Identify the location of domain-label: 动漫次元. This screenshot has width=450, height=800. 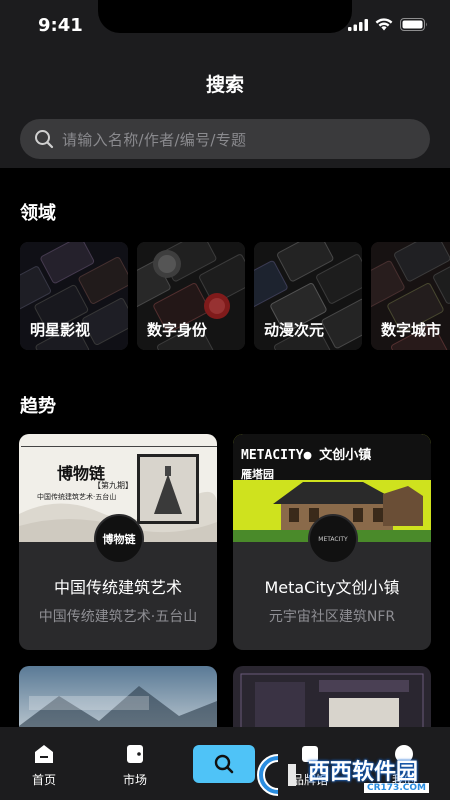
(294, 330).